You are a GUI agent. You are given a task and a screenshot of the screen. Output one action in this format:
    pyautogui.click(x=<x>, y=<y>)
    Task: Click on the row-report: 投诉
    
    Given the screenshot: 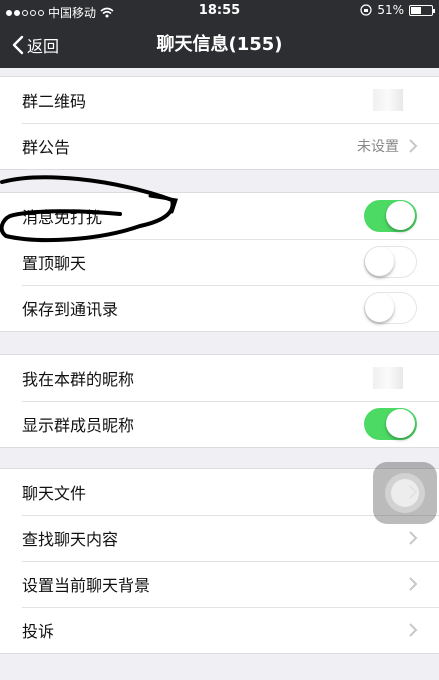 What is the action you would take?
    pyautogui.click(x=219, y=630)
    